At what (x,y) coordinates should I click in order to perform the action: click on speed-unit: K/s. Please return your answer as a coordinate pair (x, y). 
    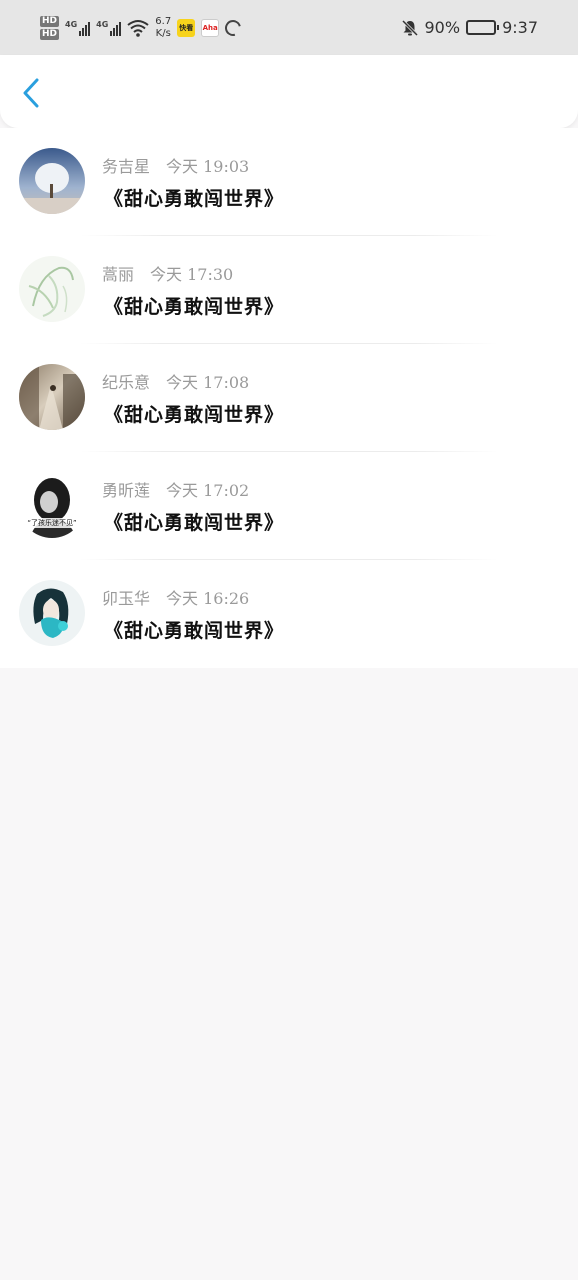
    Looking at the image, I should click on (163, 33).